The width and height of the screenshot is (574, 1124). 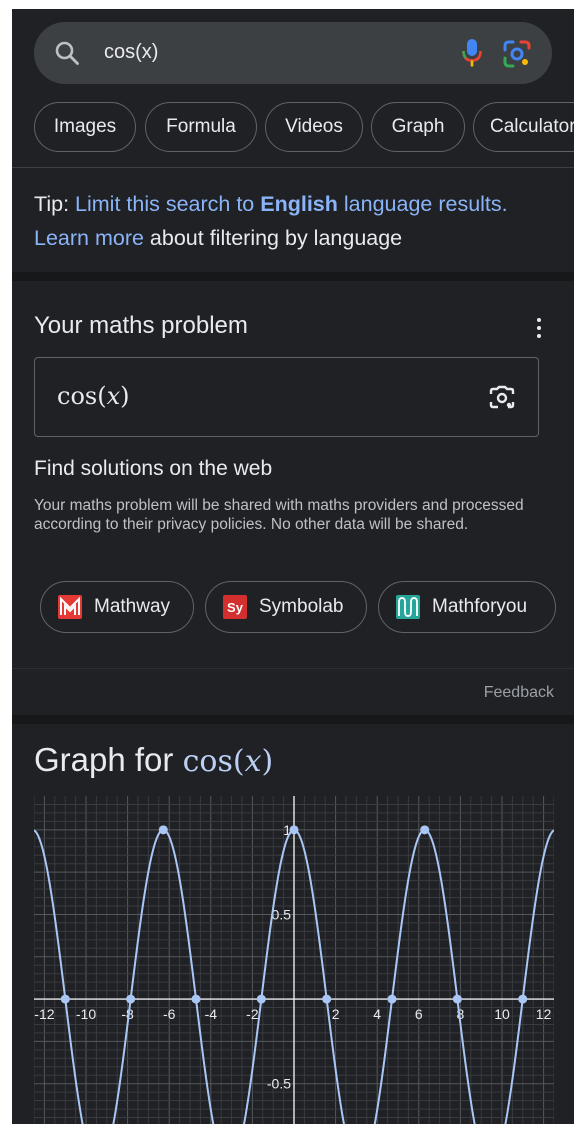 What do you see at coordinates (519, 693) in the screenshot?
I see `feedback-link: Feedback` at bounding box center [519, 693].